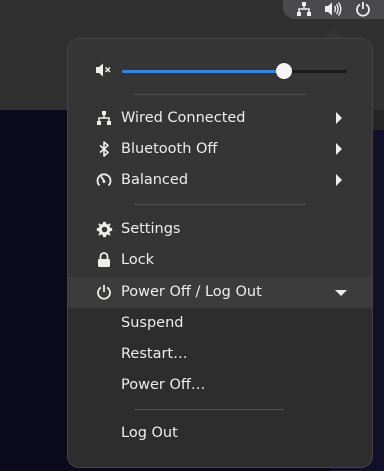 The width and height of the screenshot is (384, 471). What do you see at coordinates (220, 260) in the screenshot?
I see `menu-item-lock: Lock` at bounding box center [220, 260].